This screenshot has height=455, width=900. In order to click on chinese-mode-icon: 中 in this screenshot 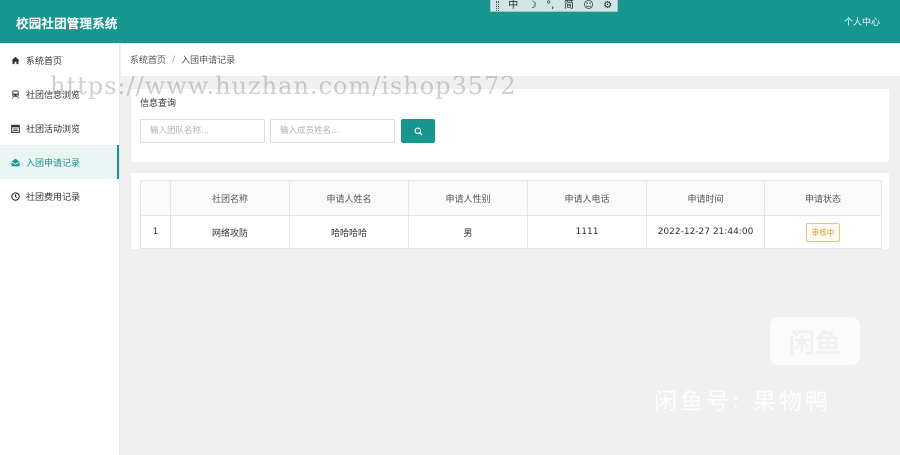, I will do `click(513, 5)`.